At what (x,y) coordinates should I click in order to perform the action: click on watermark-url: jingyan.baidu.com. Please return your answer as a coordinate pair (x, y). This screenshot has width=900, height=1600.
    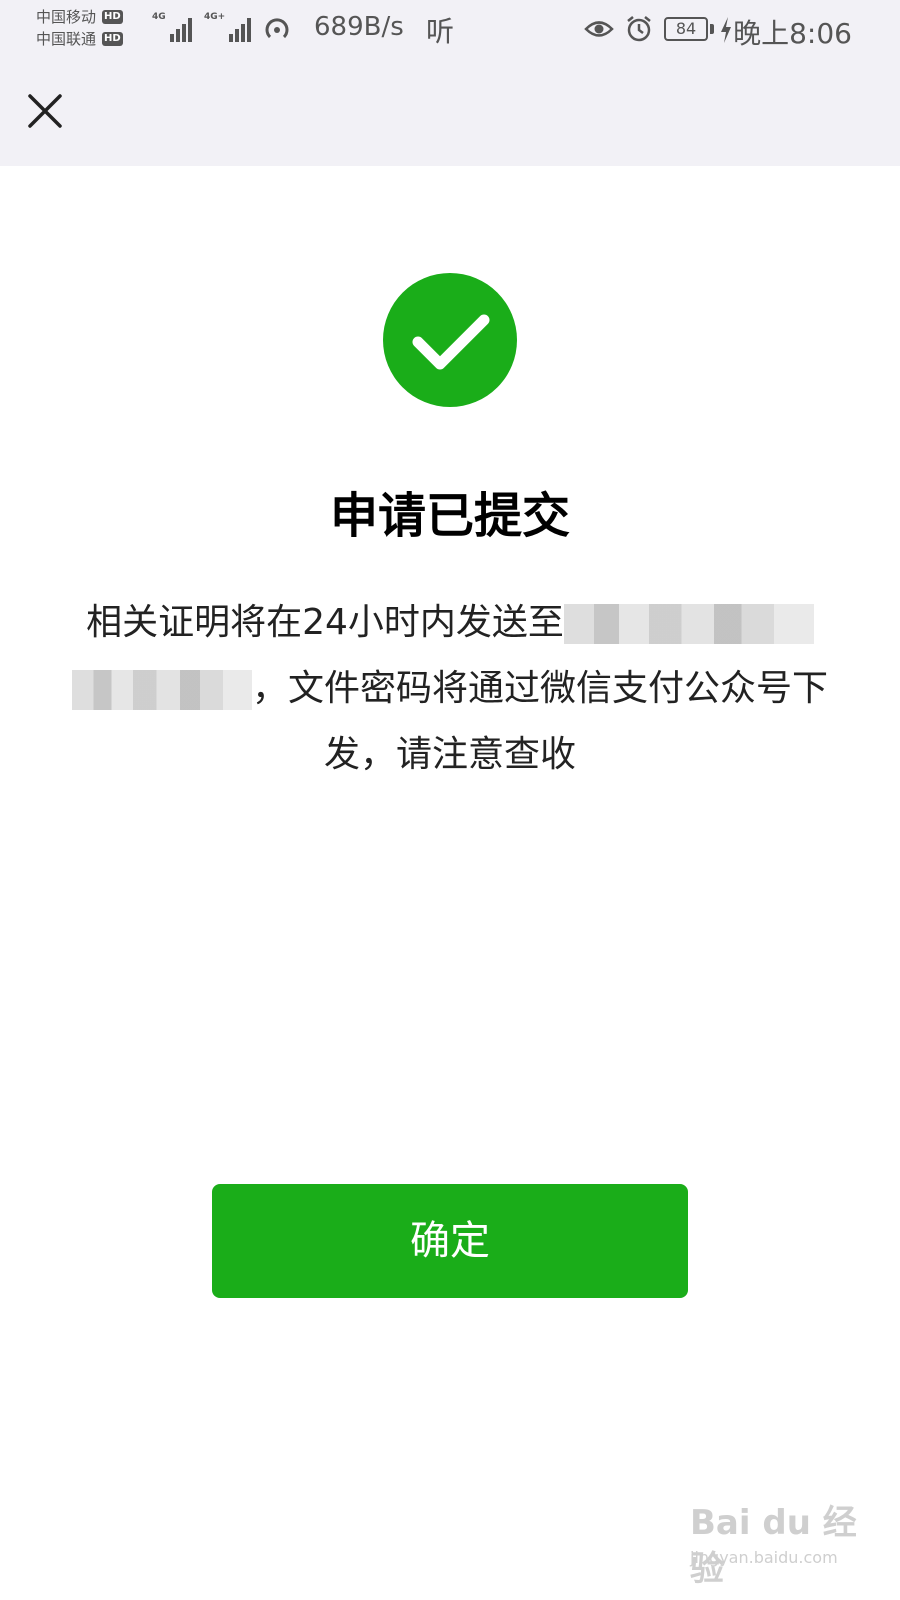
    Looking at the image, I should click on (764, 1557).